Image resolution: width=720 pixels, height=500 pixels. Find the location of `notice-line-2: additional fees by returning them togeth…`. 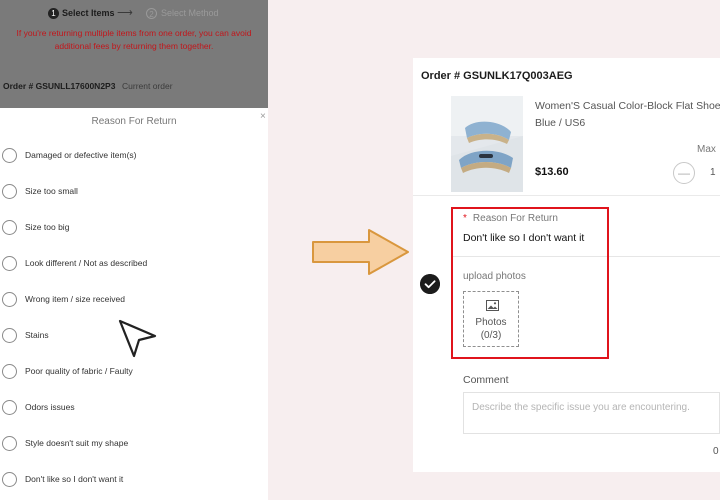

notice-line-2: additional fees by returning them togeth… is located at coordinates (134, 46).